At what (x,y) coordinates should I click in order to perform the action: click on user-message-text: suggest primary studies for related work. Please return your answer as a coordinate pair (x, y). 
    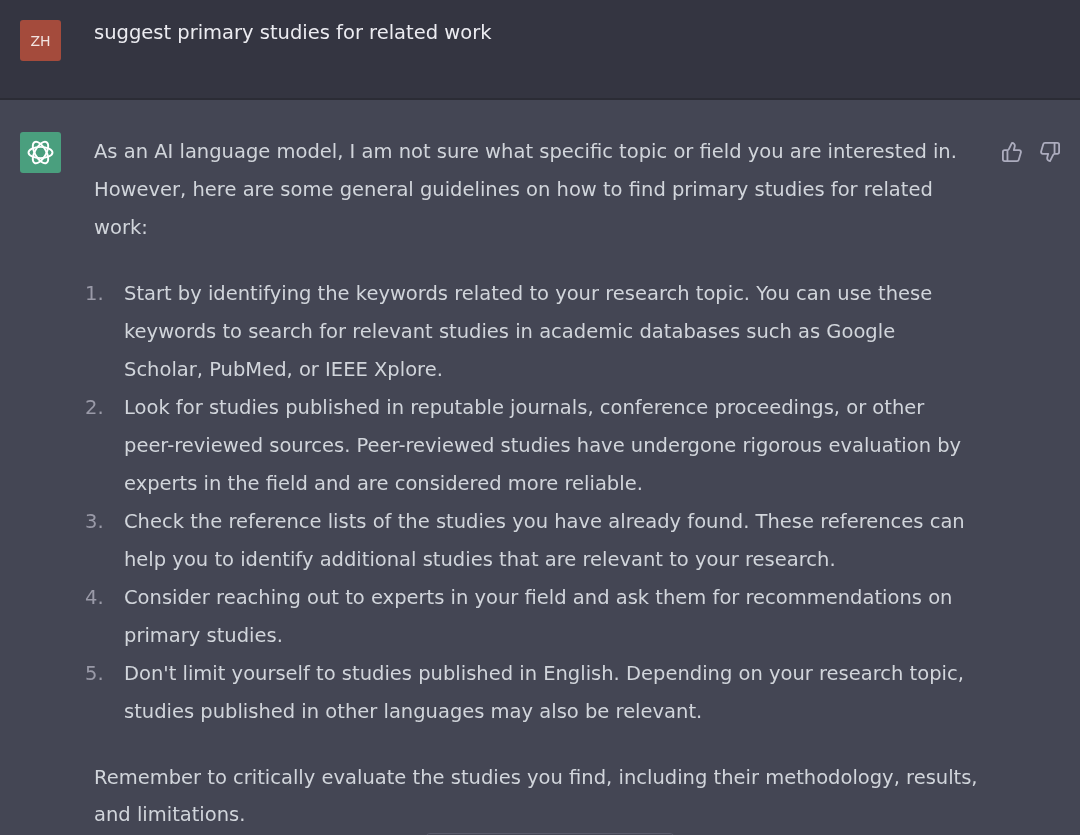
    Looking at the image, I should click on (293, 33).